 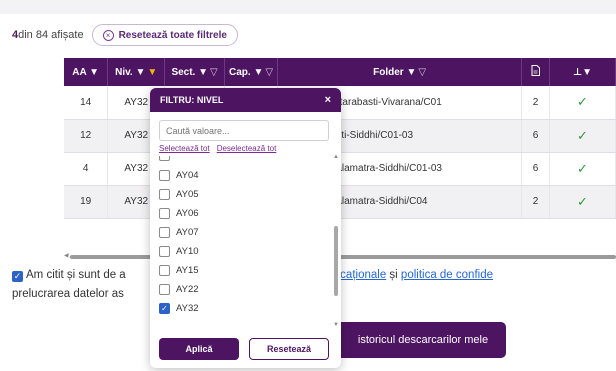 I want to click on cell-aa: 19, so click(x=86, y=202).